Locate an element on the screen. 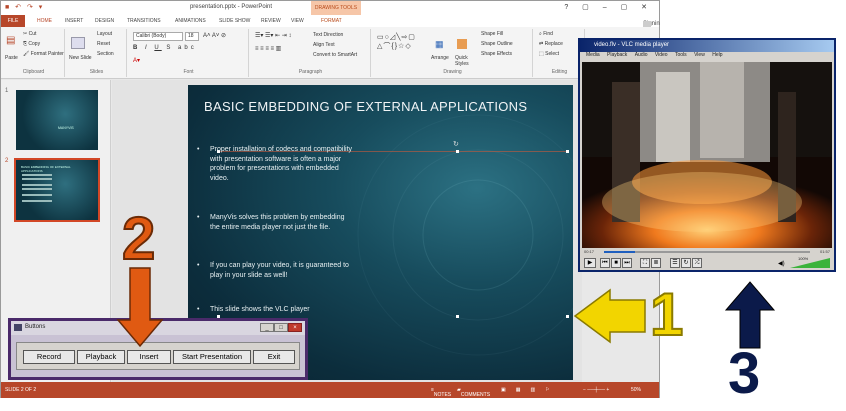 The image size is (846, 411). annotation-number-1: 1 is located at coordinates (666, 314).